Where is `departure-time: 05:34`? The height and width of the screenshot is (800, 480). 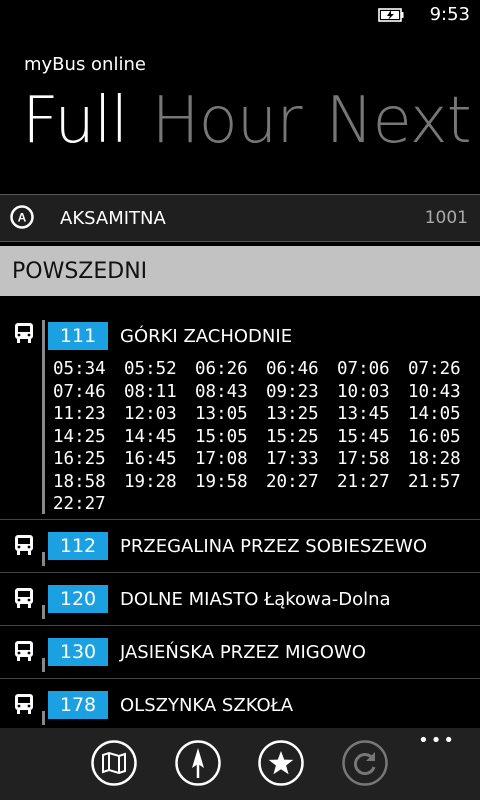 departure-time: 05:34 is located at coordinates (79, 369).